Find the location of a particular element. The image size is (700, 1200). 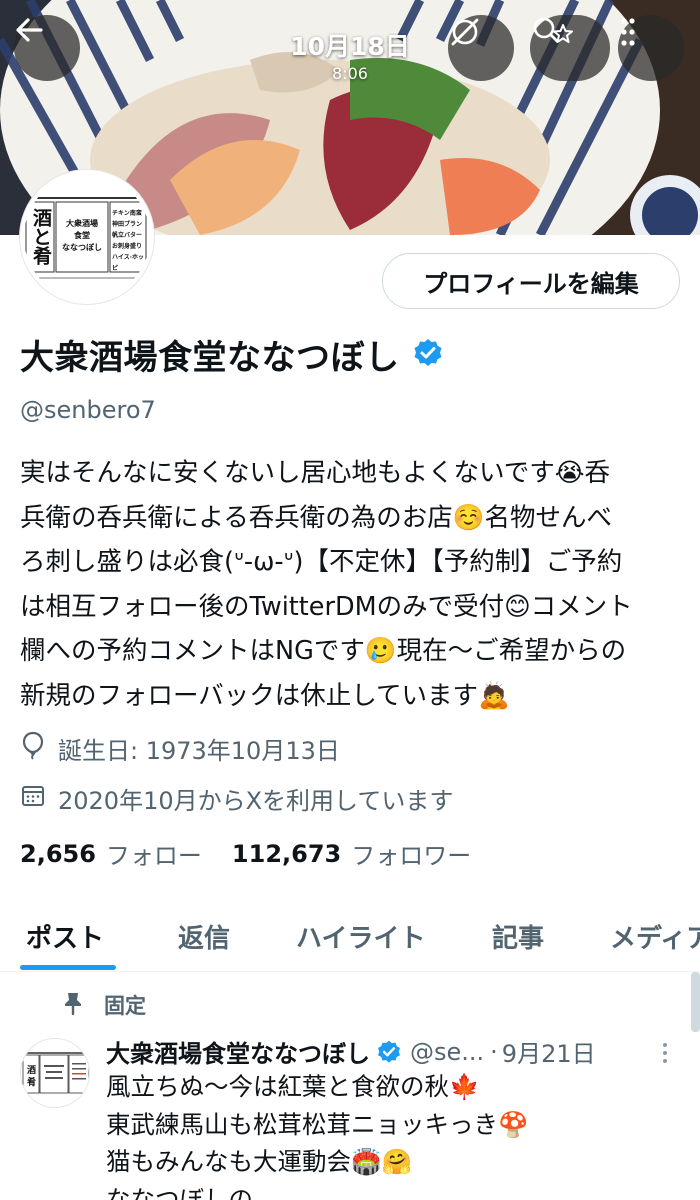

tab-media: メディア is located at coordinates (655, 936).